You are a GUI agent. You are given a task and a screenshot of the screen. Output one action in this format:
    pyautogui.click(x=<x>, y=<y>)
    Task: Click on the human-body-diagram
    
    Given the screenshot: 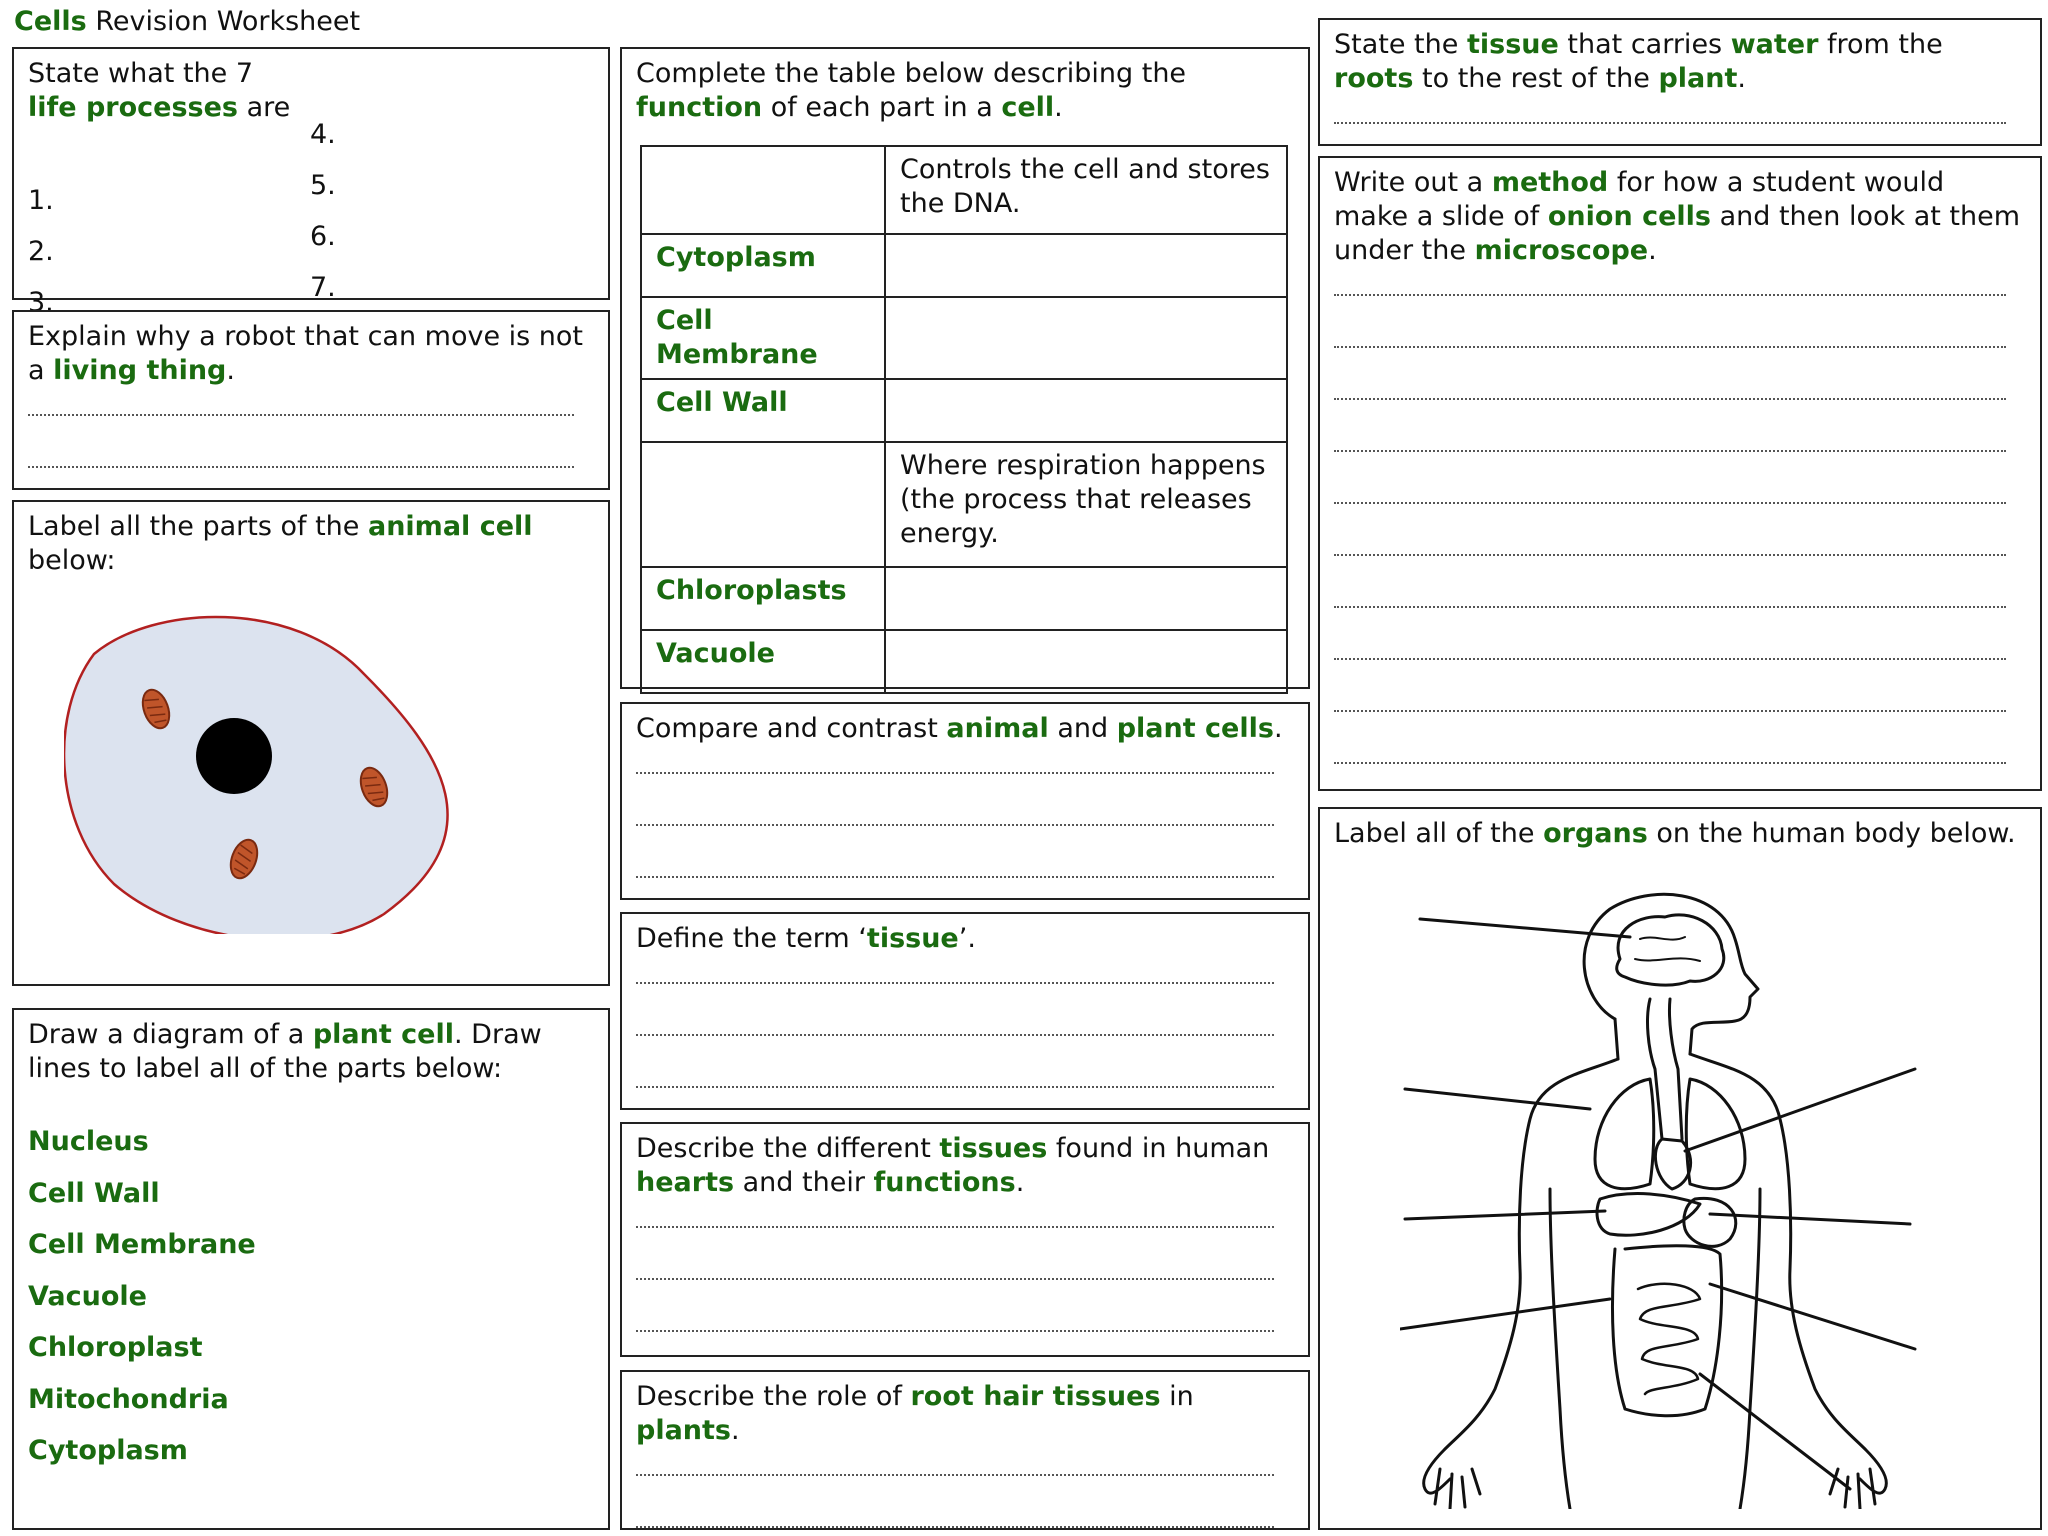 What is the action you would take?
    pyautogui.click(x=1658, y=1200)
    